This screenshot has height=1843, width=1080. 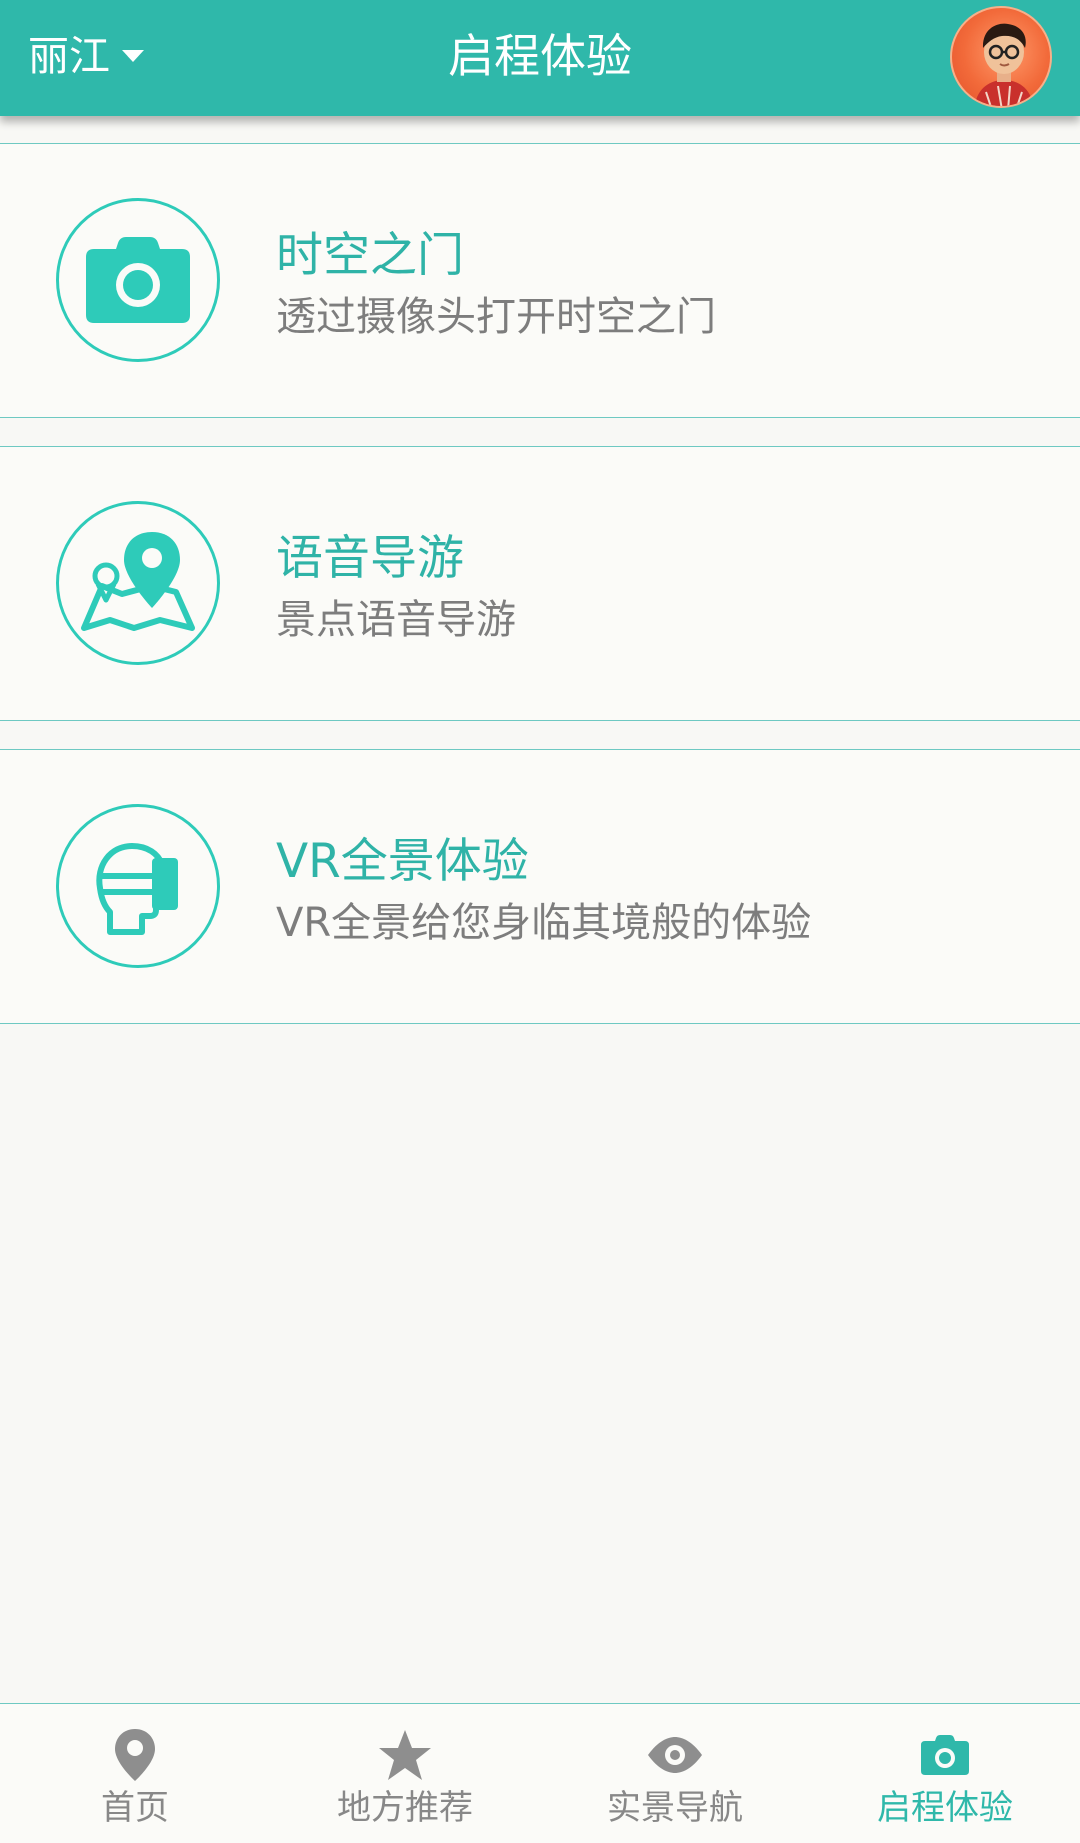 I want to click on vr-headset-icon, so click(x=137, y=889).